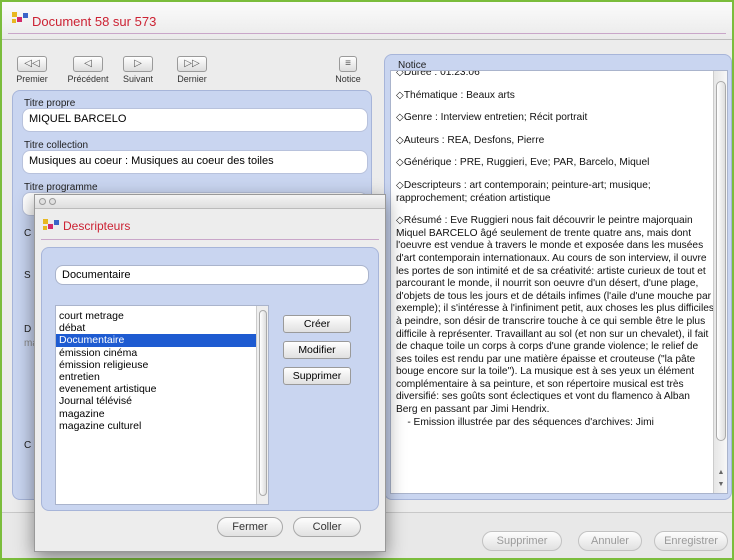  I want to click on notice-duration: ◇Durée : 01:23:06, so click(438, 74).